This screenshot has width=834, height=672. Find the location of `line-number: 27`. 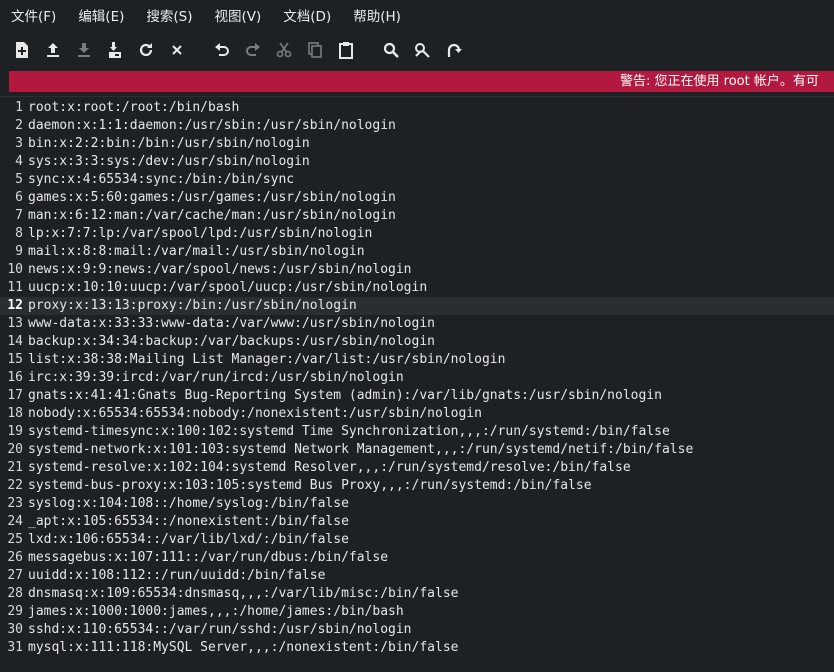

line-number: 27 is located at coordinates (15, 575).